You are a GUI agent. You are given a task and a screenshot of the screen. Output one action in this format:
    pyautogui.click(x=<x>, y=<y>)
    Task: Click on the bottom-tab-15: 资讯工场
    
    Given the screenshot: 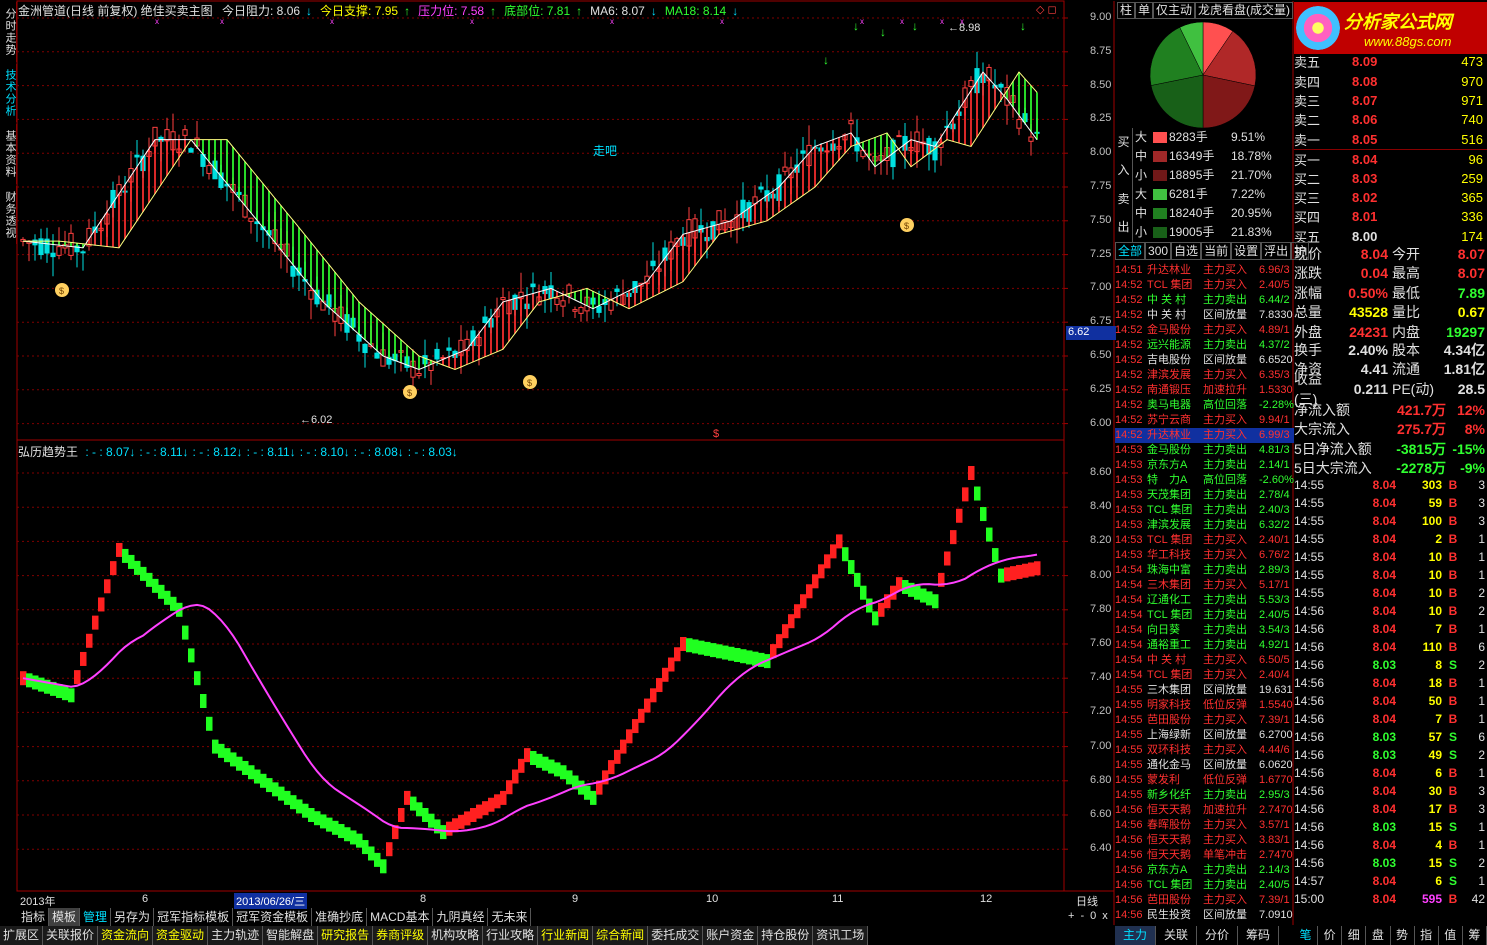 What is the action you would take?
    pyautogui.click(x=841, y=935)
    